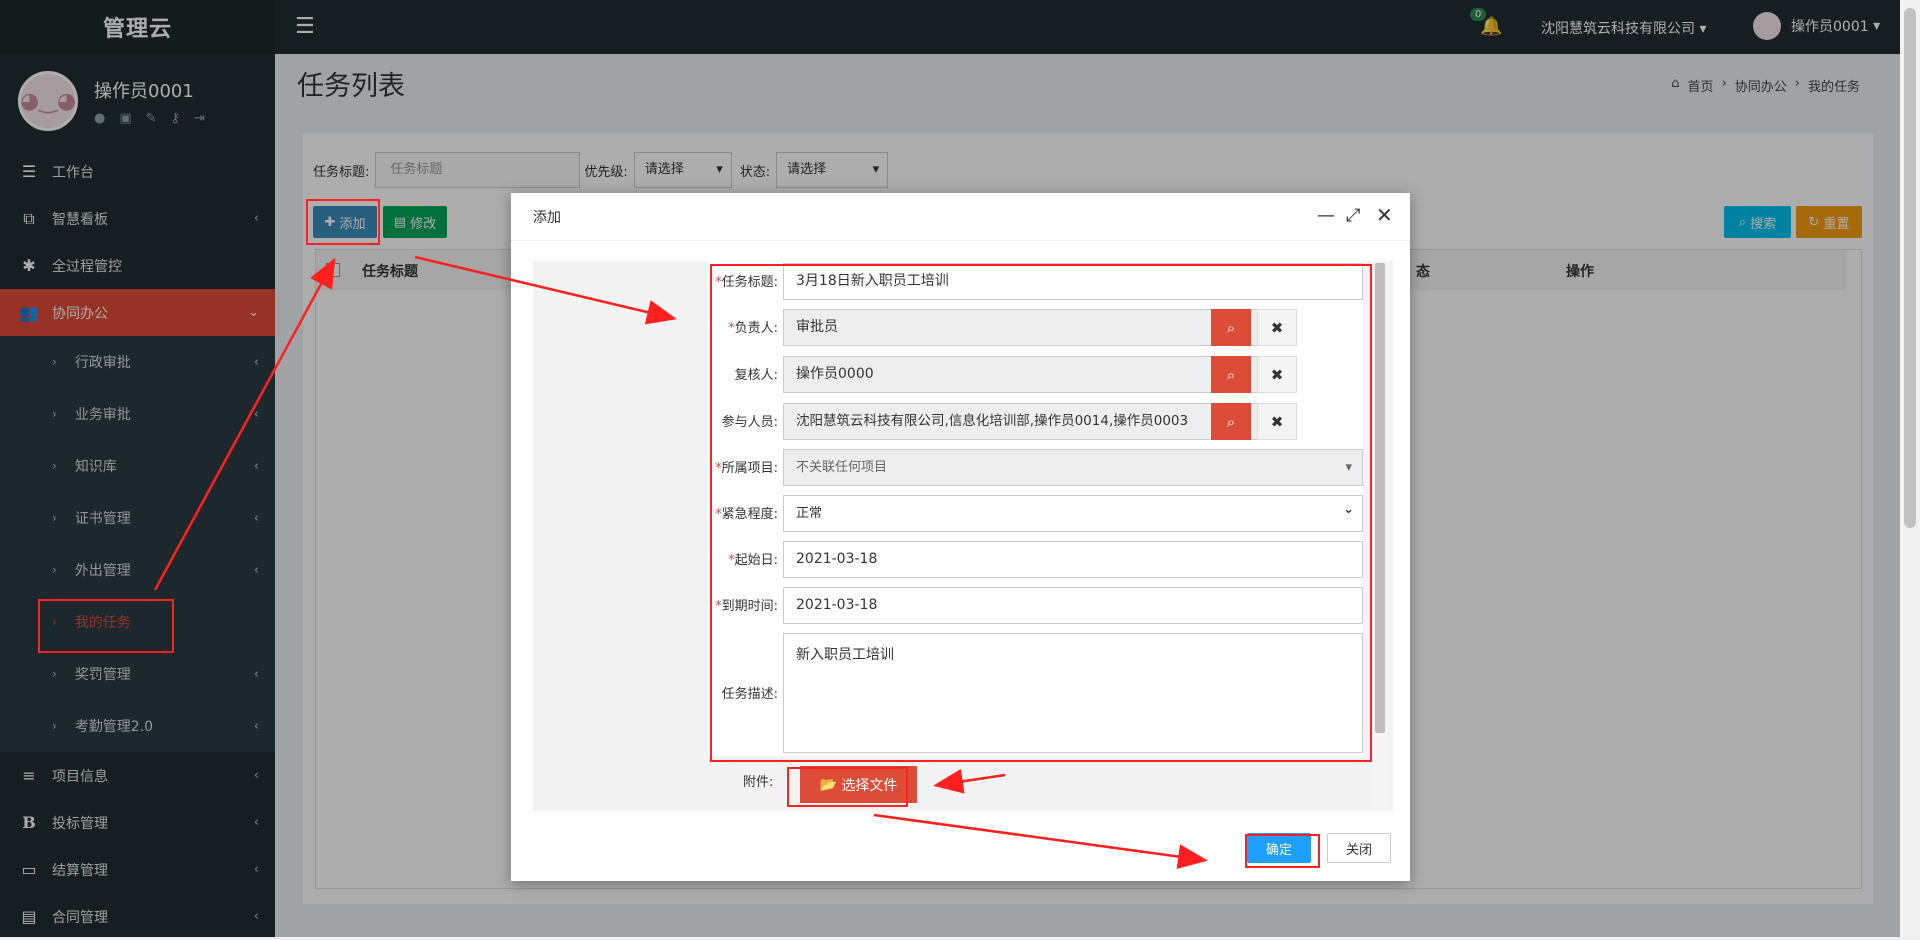 This screenshot has width=1920, height=940. I want to click on annotation-box-confirm, so click(1282, 851).